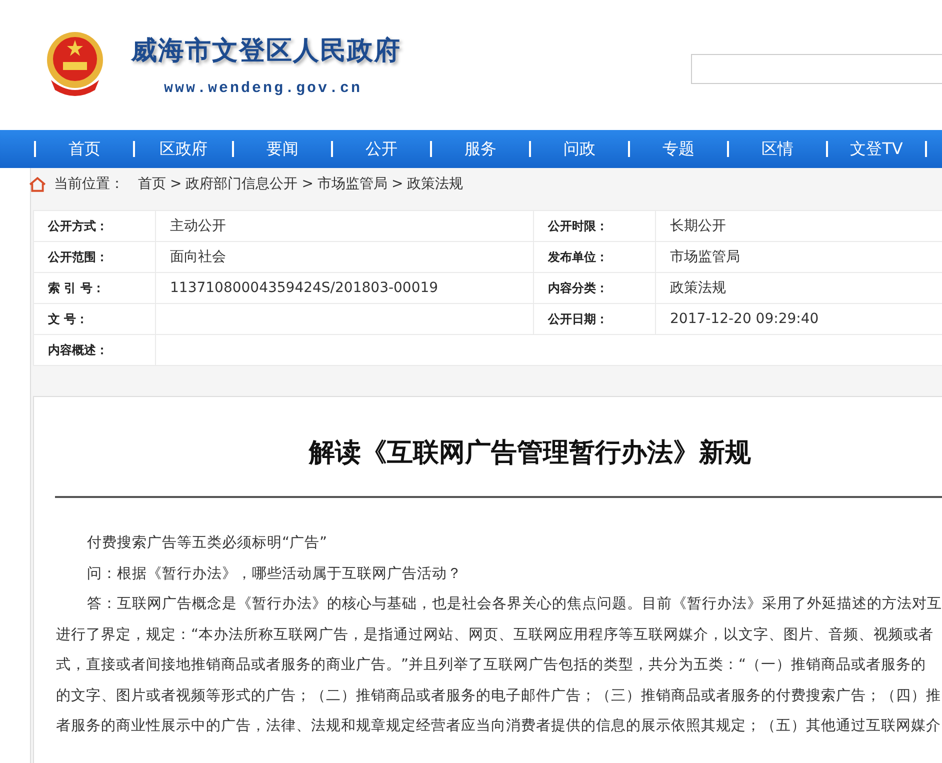 This screenshot has width=942, height=763. Describe the element at coordinates (876, 149) in the screenshot. I see `nav-link: 文登TV` at that location.